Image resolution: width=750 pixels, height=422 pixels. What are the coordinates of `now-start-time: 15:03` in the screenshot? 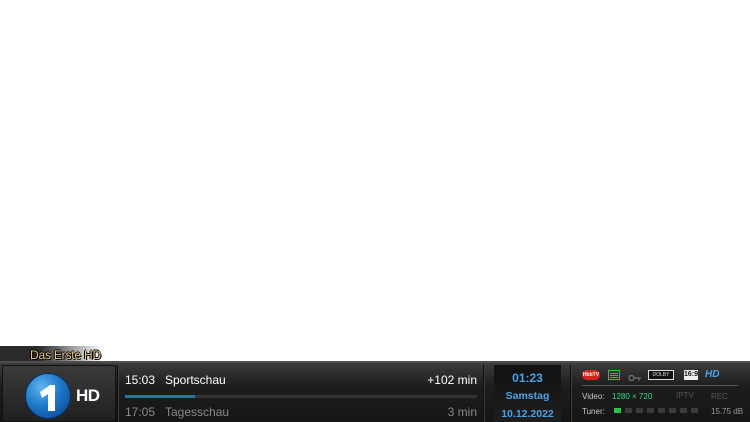 It's located at (140, 380).